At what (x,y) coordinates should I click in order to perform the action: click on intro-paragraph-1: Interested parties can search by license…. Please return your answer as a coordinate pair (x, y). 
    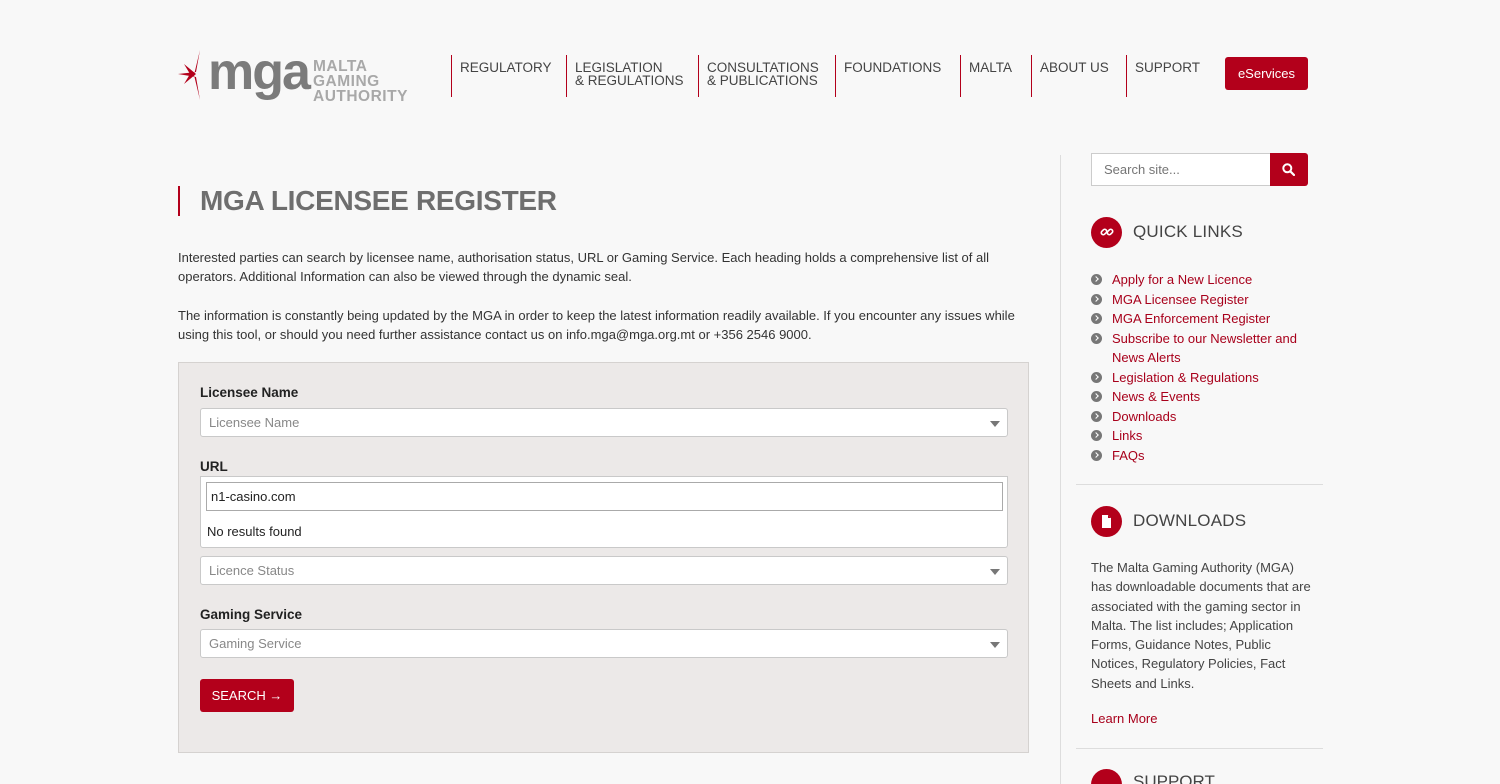
    Looking at the image, I should click on (584, 267).